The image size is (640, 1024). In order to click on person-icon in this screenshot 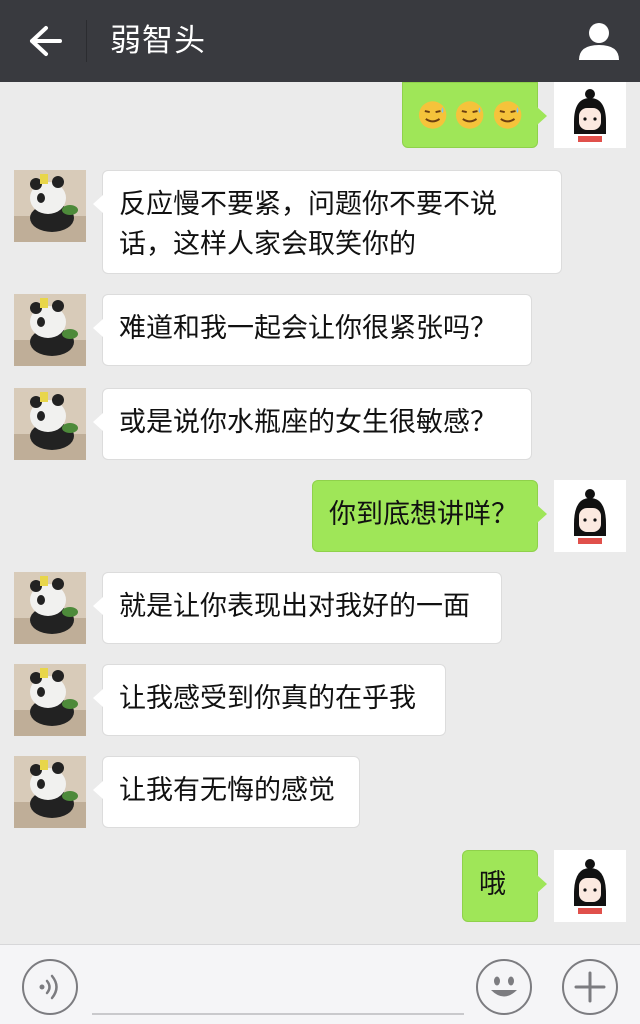, I will do `click(599, 41)`.